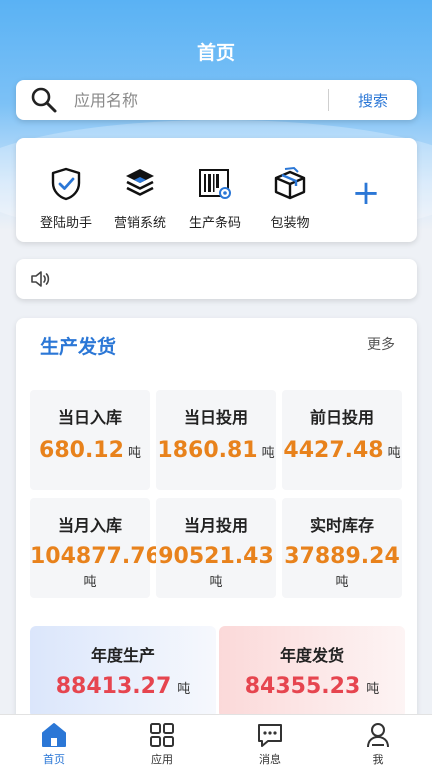  Describe the element at coordinates (216, 279) in the screenshot. I see `notice-bar` at that location.